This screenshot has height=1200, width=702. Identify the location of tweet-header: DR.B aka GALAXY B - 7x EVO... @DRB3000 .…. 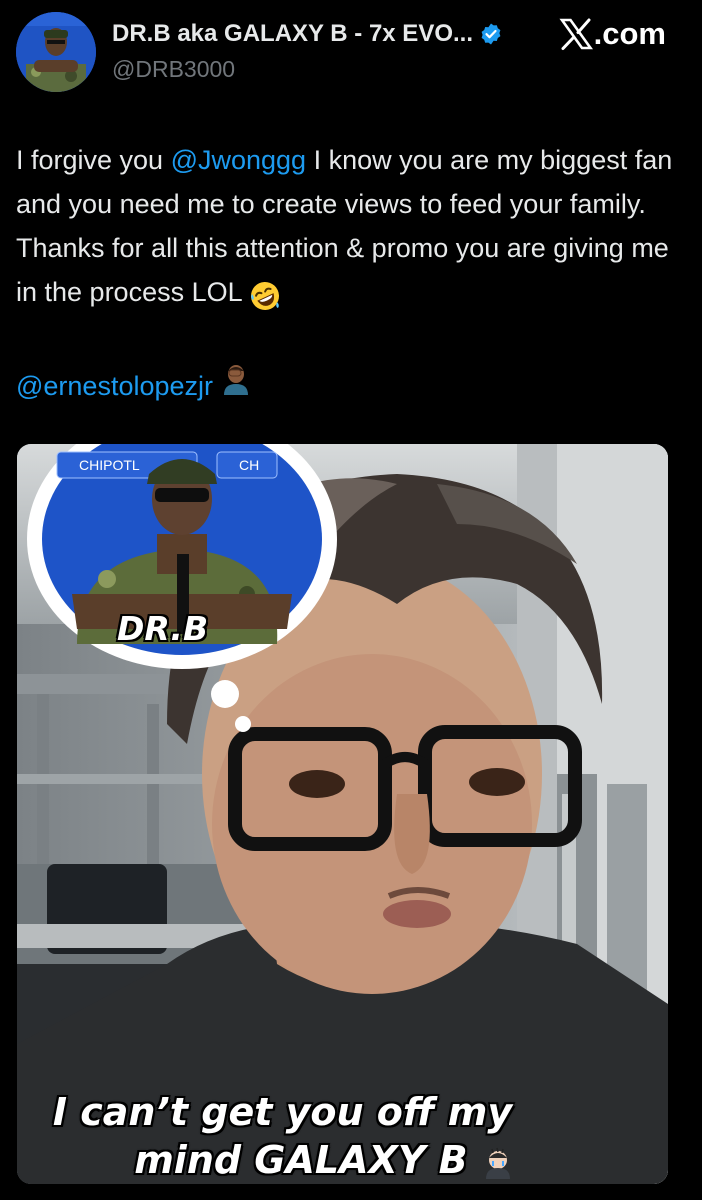
(351, 50).